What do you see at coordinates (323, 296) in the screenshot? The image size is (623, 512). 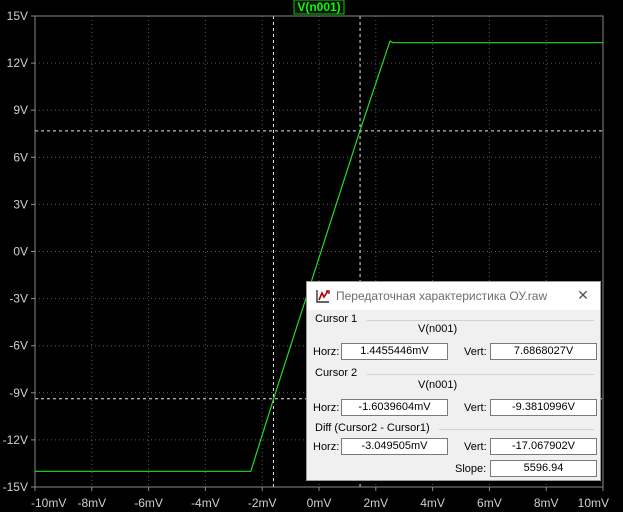 I see `waveform-app-icon` at bounding box center [323, 296].